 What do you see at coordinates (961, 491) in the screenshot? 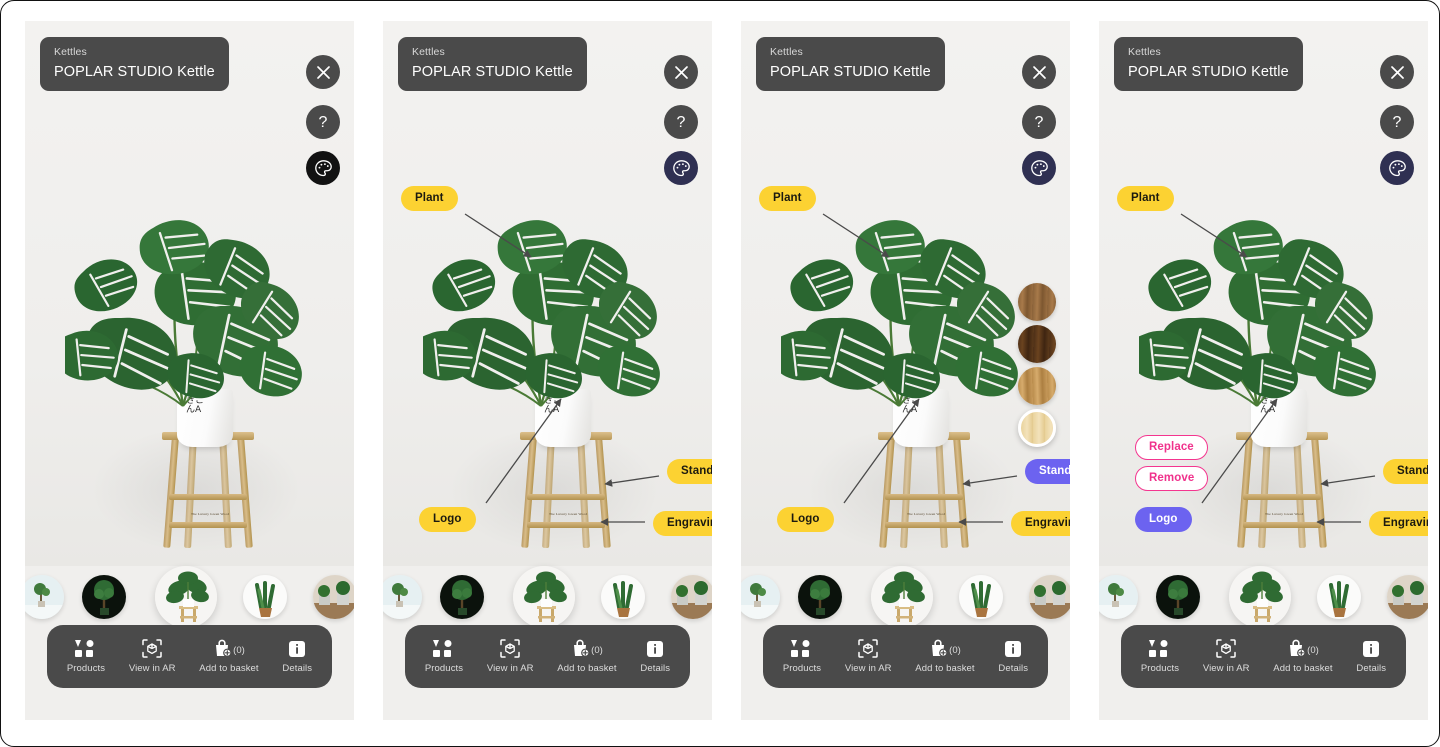
I see `stand-leg-right` at bounding box center [961, 491].